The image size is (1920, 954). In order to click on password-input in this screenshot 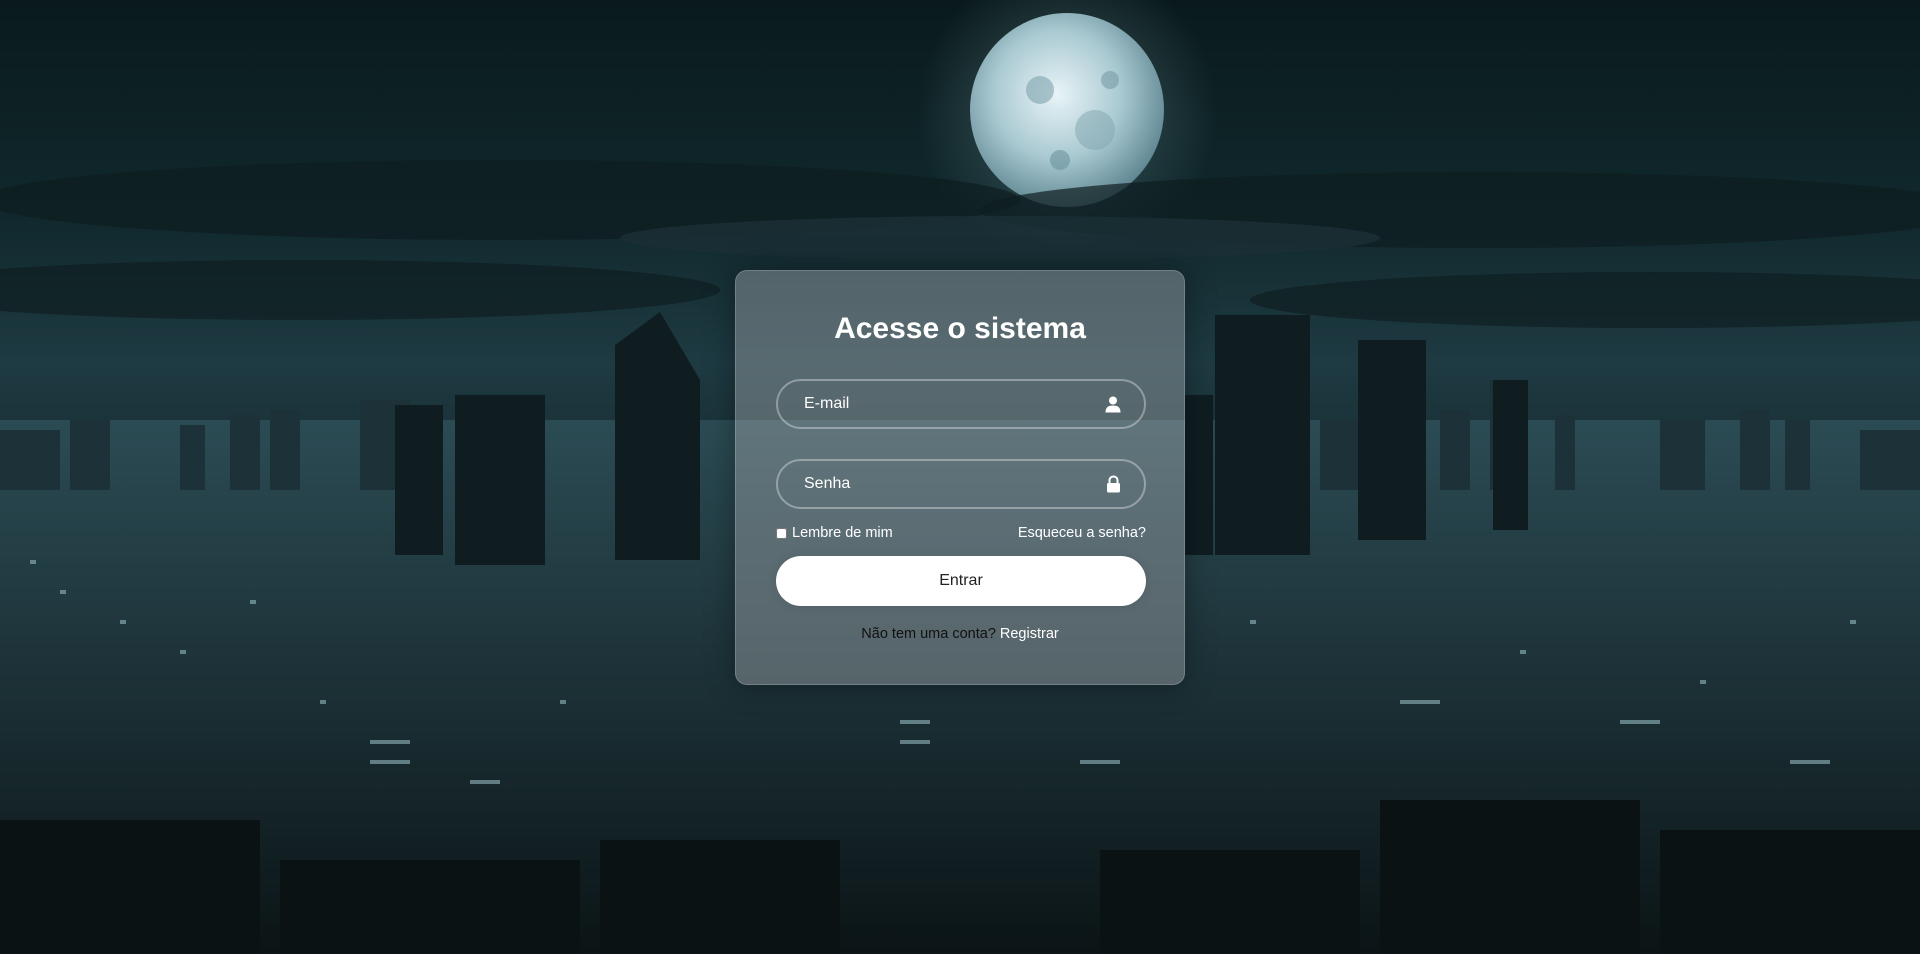, I will do `click(961, 484)`.